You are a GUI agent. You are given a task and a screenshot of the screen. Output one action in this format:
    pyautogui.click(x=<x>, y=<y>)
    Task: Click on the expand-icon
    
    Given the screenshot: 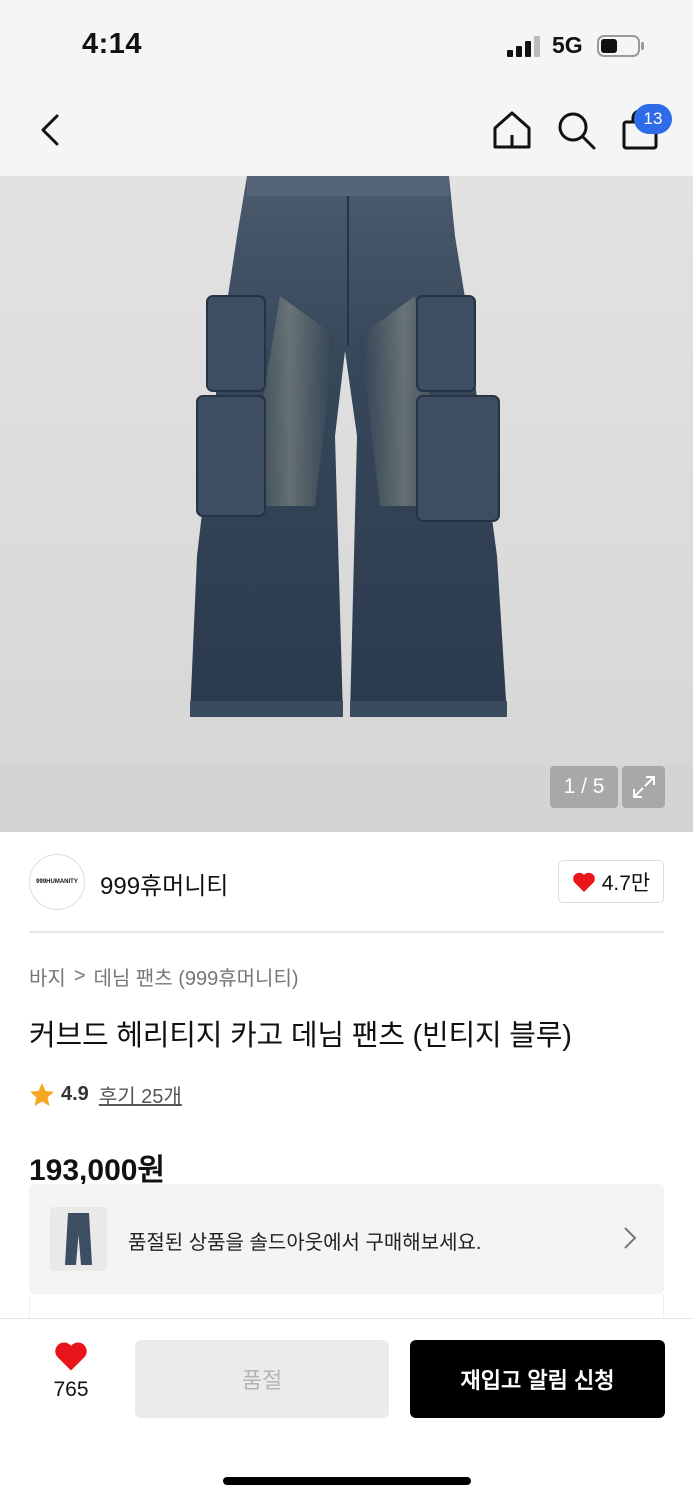 What is the action you would take?
    pyautogui.click(x=643, y=787)
    